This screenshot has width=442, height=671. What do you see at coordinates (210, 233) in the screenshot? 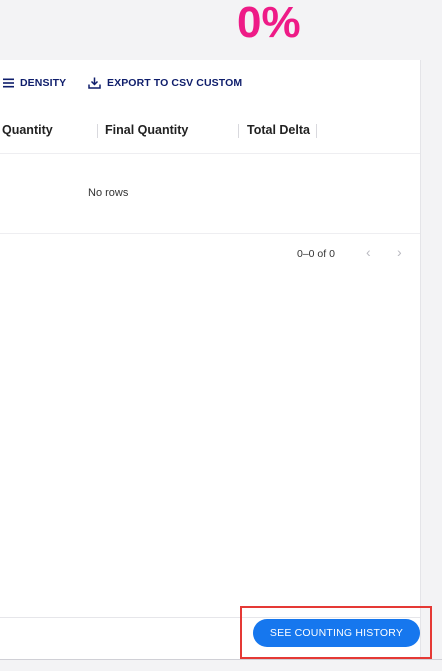
I see `body-divider` at bounding box center [210, 233].